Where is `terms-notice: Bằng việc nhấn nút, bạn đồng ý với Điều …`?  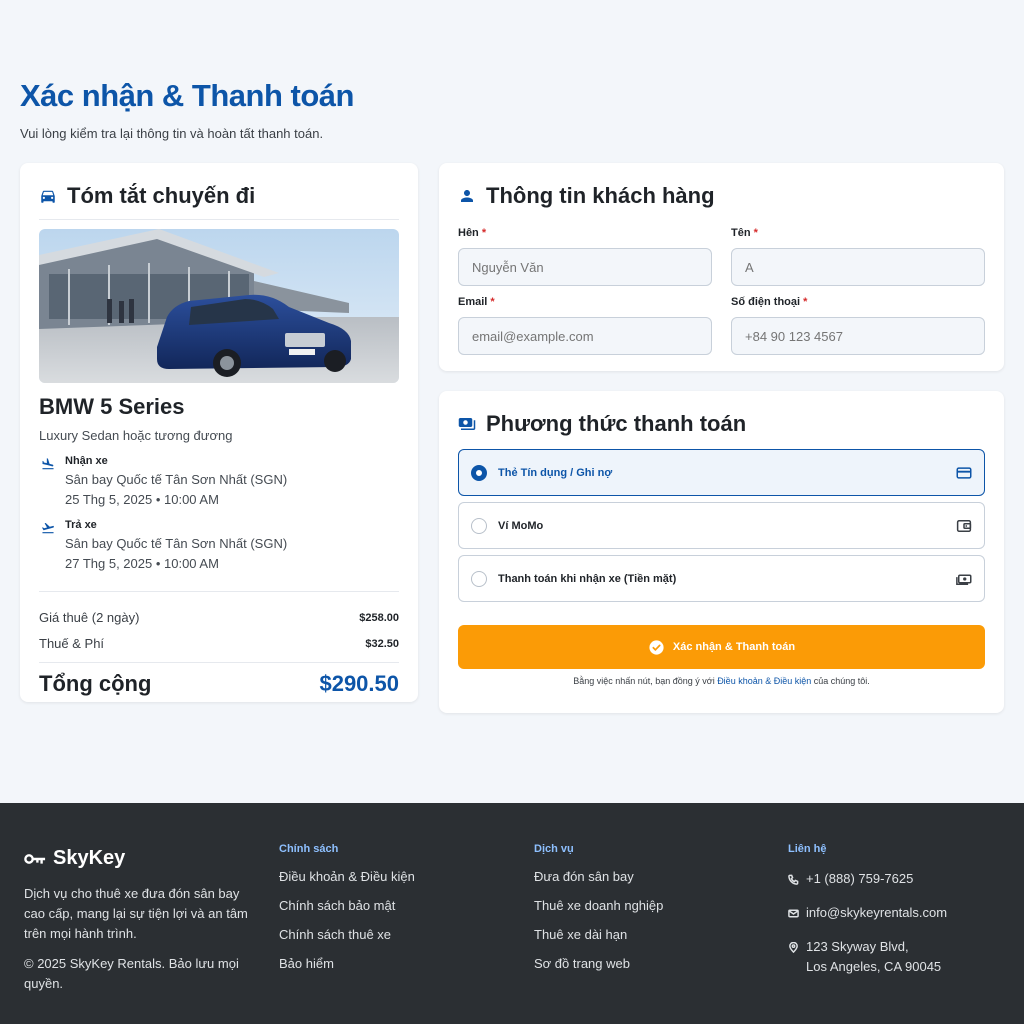
terms-notice: Bằng việc nhấn nút, bạn đồng ý với Điều … is located at coordinates (721, 681).